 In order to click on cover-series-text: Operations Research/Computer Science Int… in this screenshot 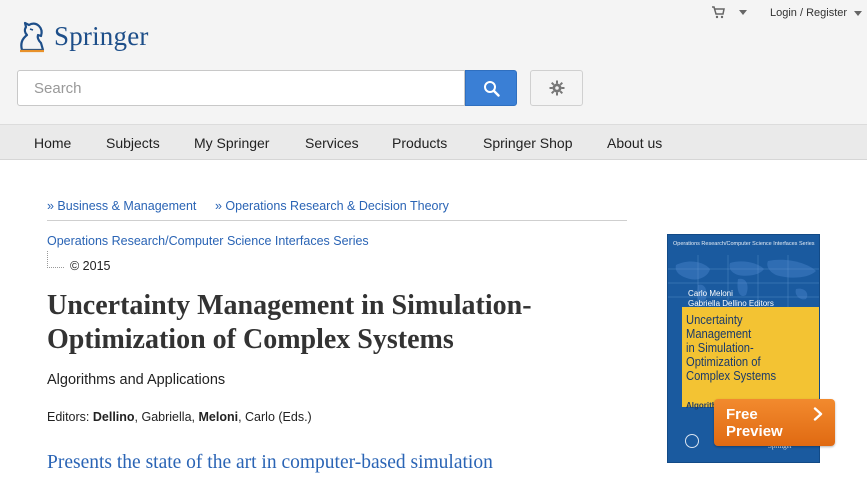, I will do `click(744, 244)`.